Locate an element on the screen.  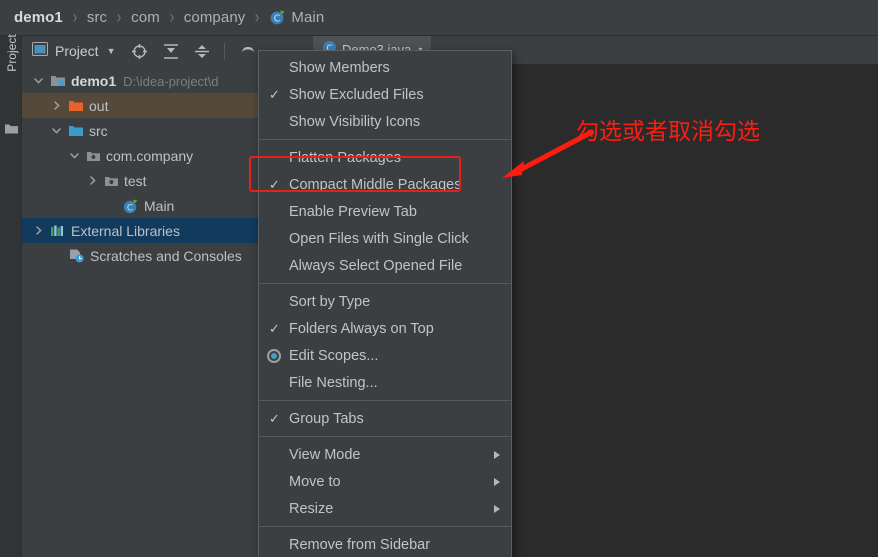
tree-node-label: External Libraries is located at coordinates (125, 230).